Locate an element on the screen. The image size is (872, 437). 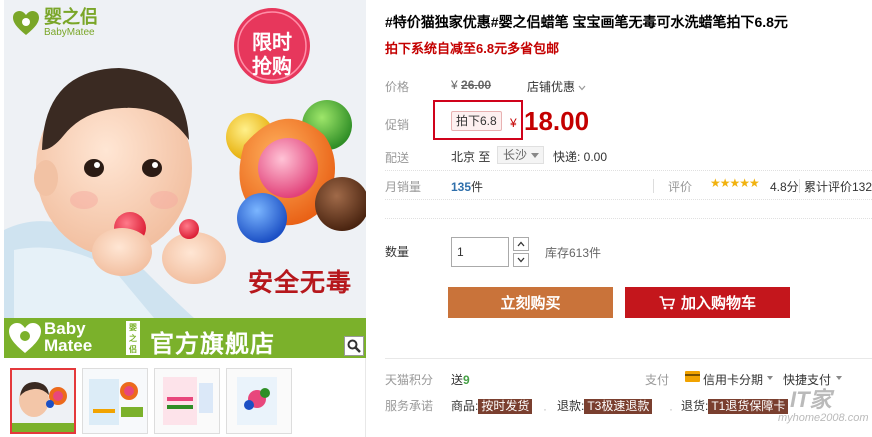
shop-discount-dropdown: 店铺优惠 is located at coordinates (556, 86).